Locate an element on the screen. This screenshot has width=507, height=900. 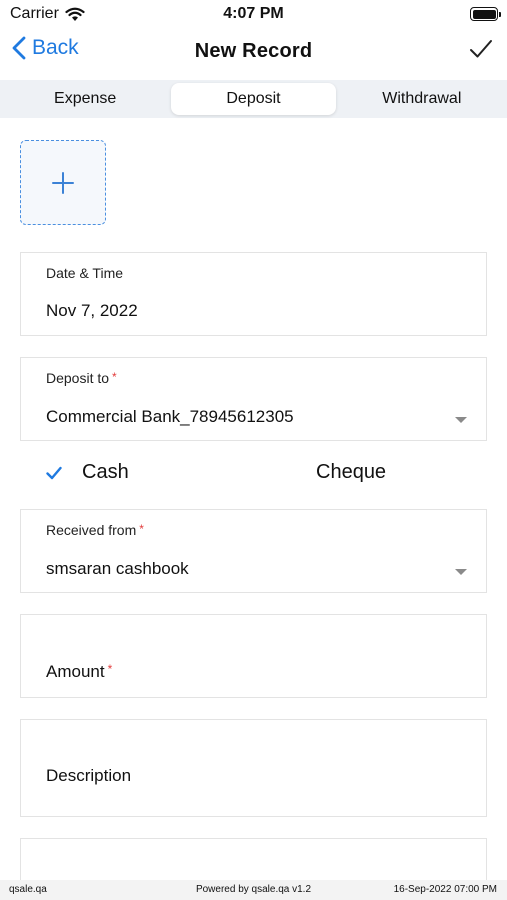
tab-expense: Expense is located at coordinates (85, 99).